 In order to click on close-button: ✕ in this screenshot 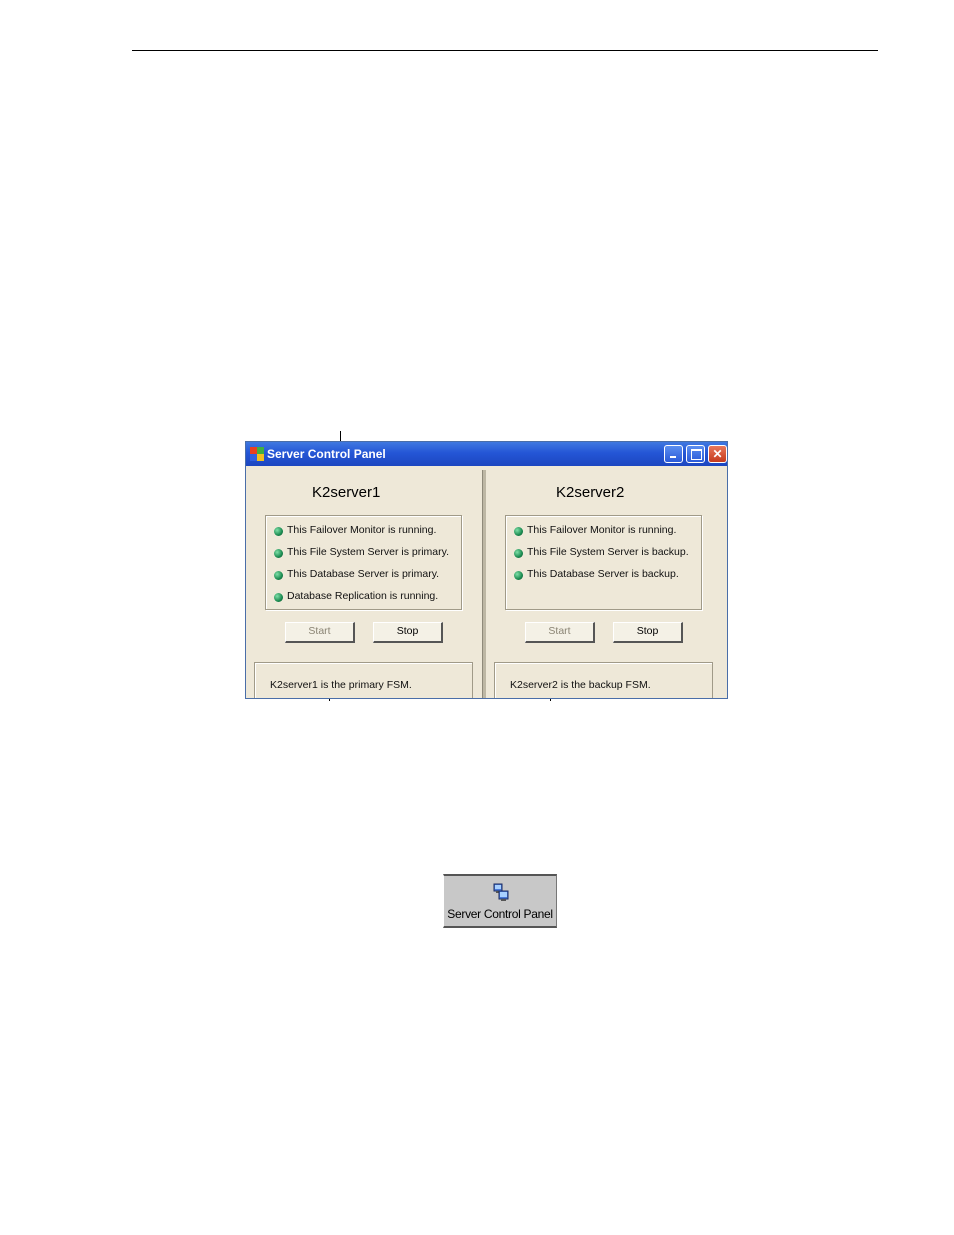, I will do `click(717, 454)`.